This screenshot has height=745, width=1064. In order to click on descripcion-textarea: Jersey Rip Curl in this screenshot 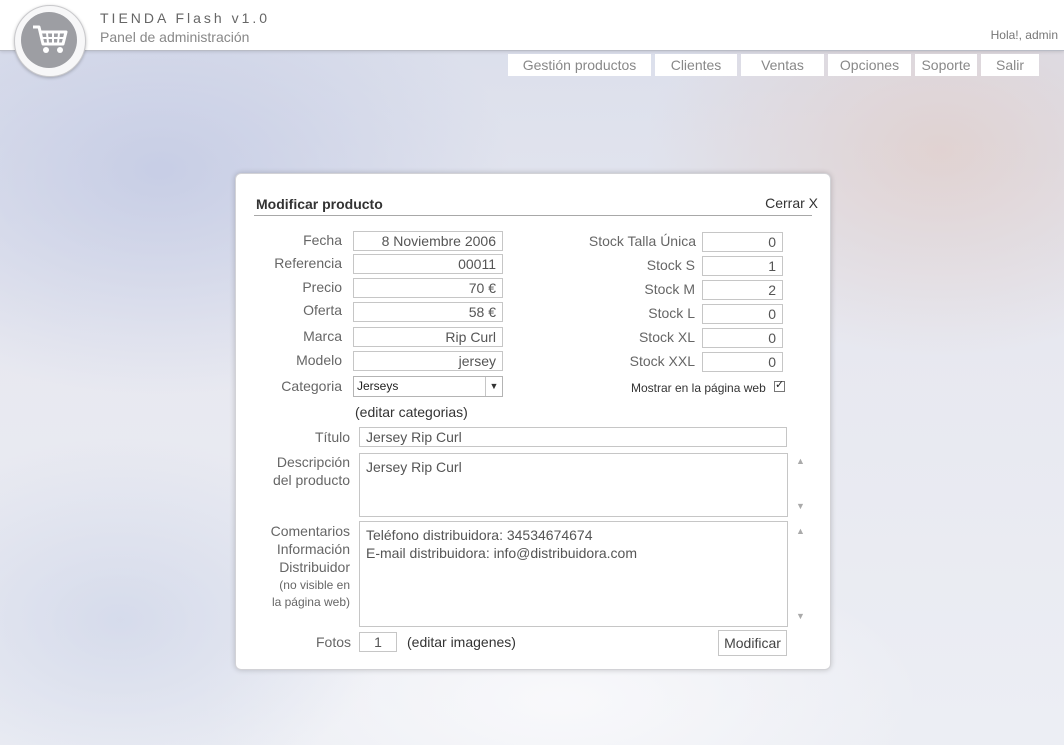, I will do `click(573, 485)`.